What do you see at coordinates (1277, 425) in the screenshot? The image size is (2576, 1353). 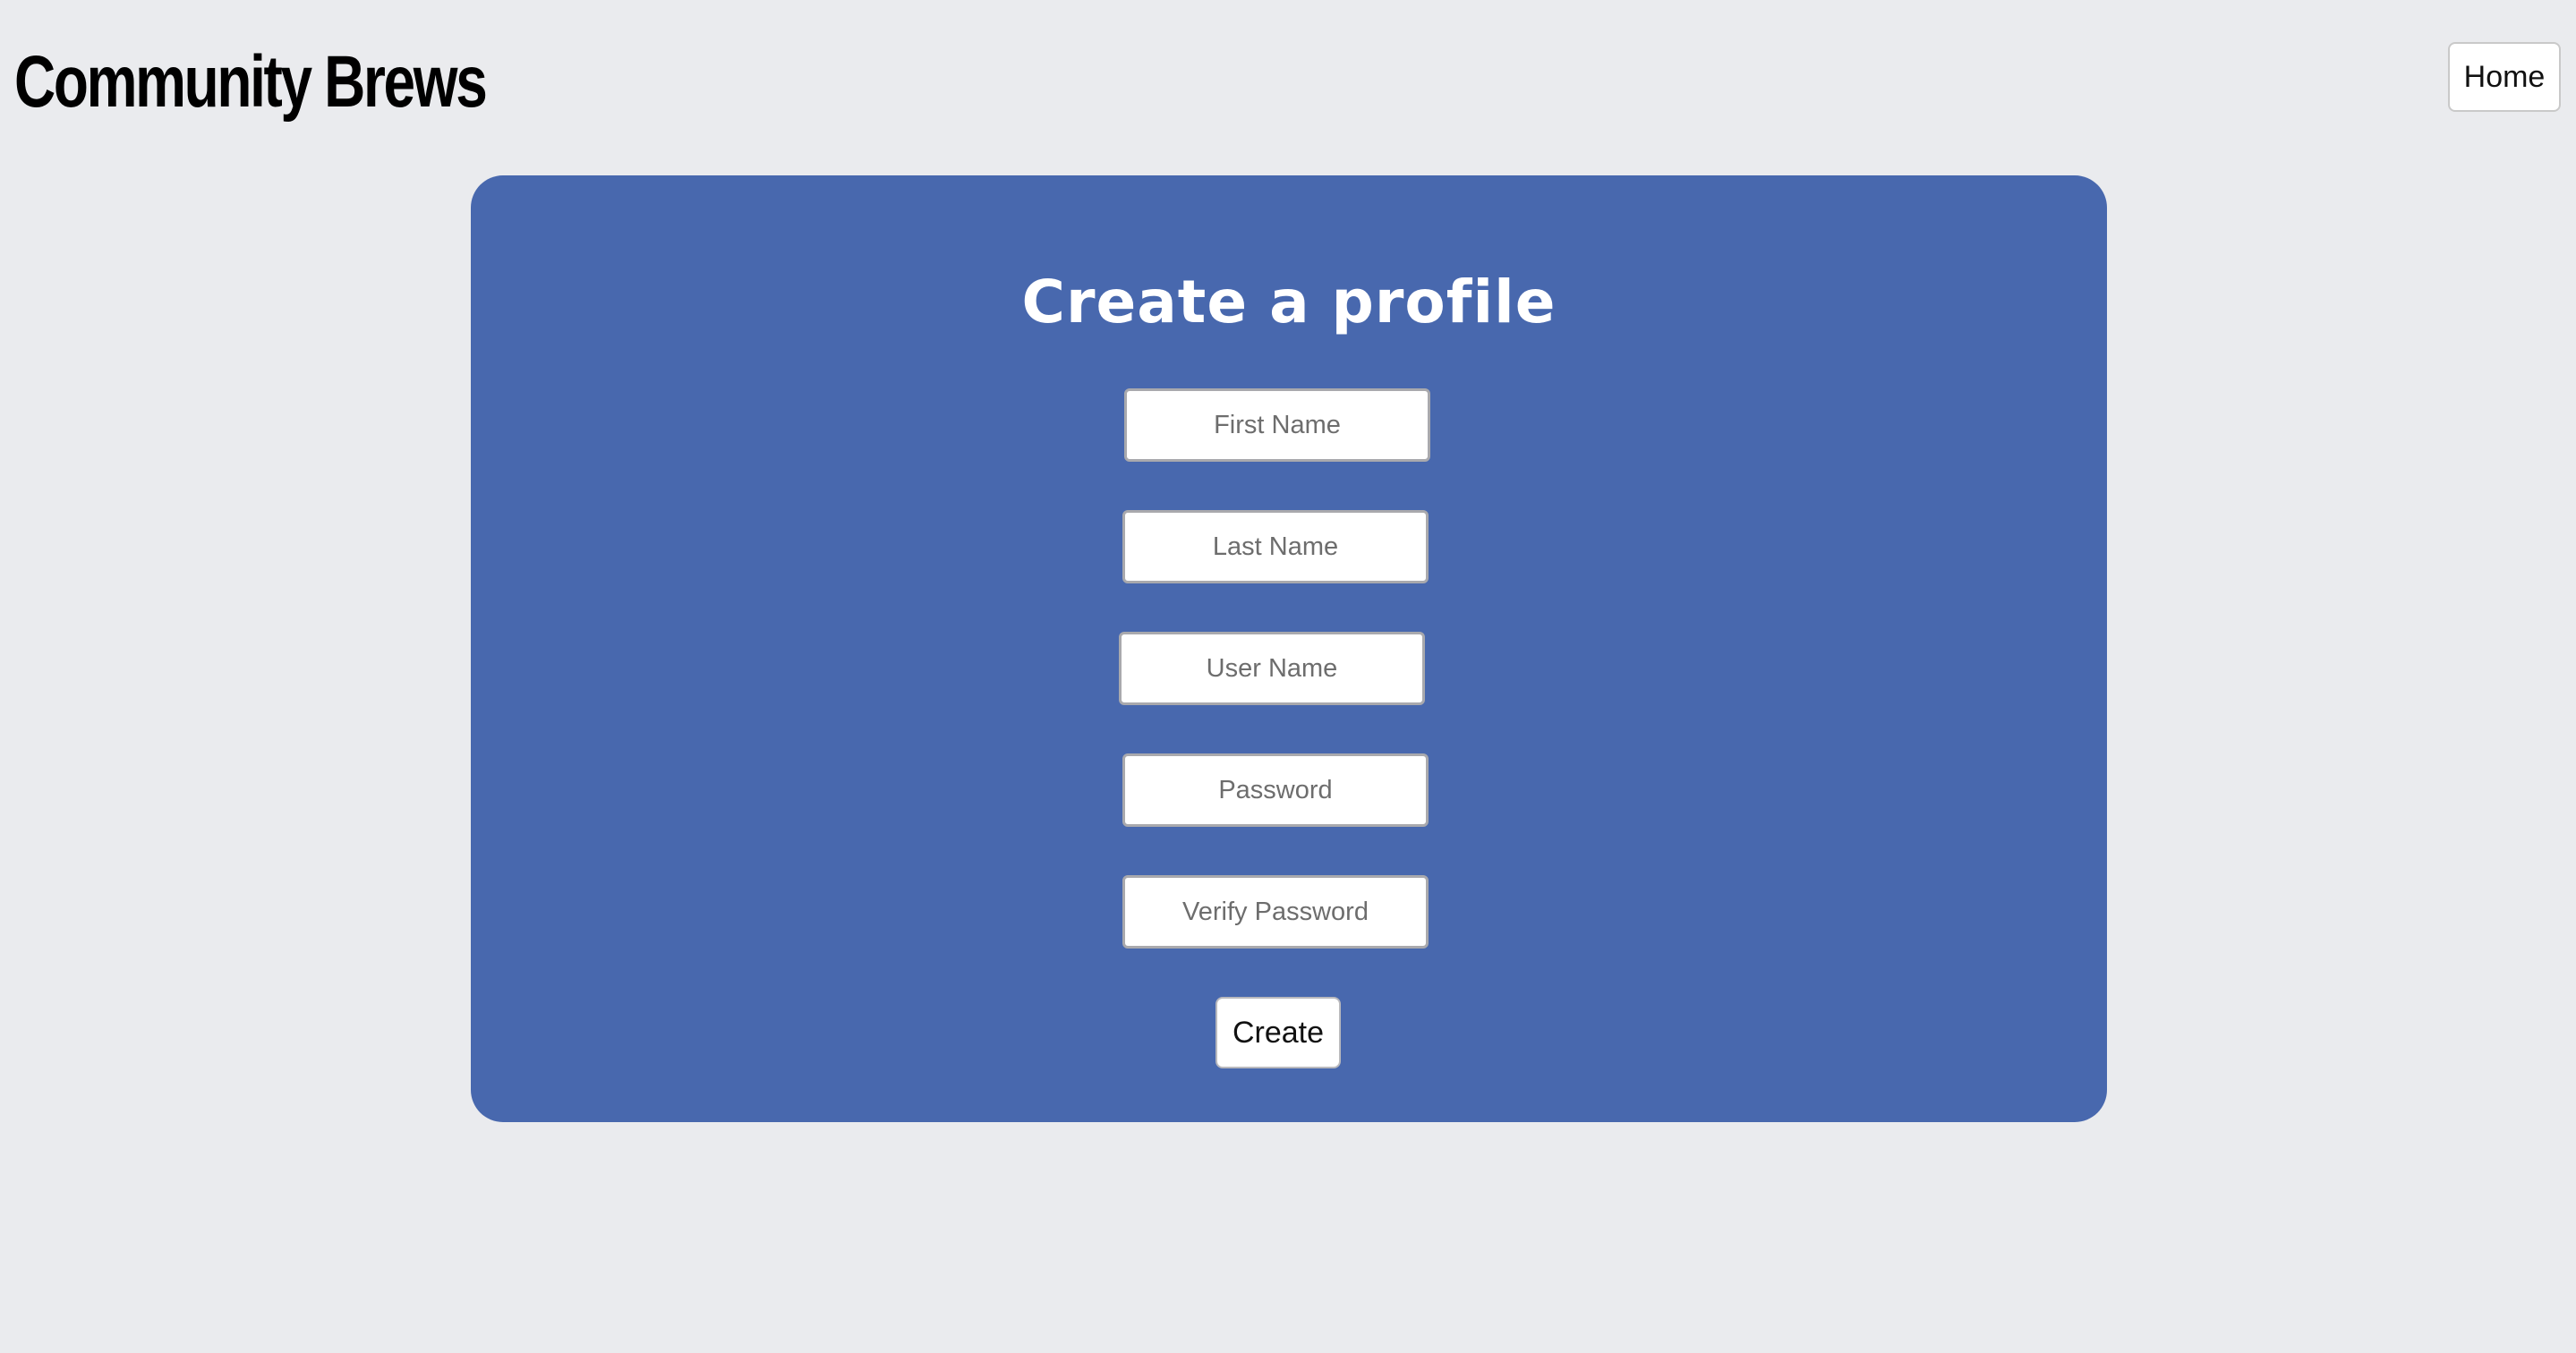 I see `first-name-input` at bounding box center [1277, 425].